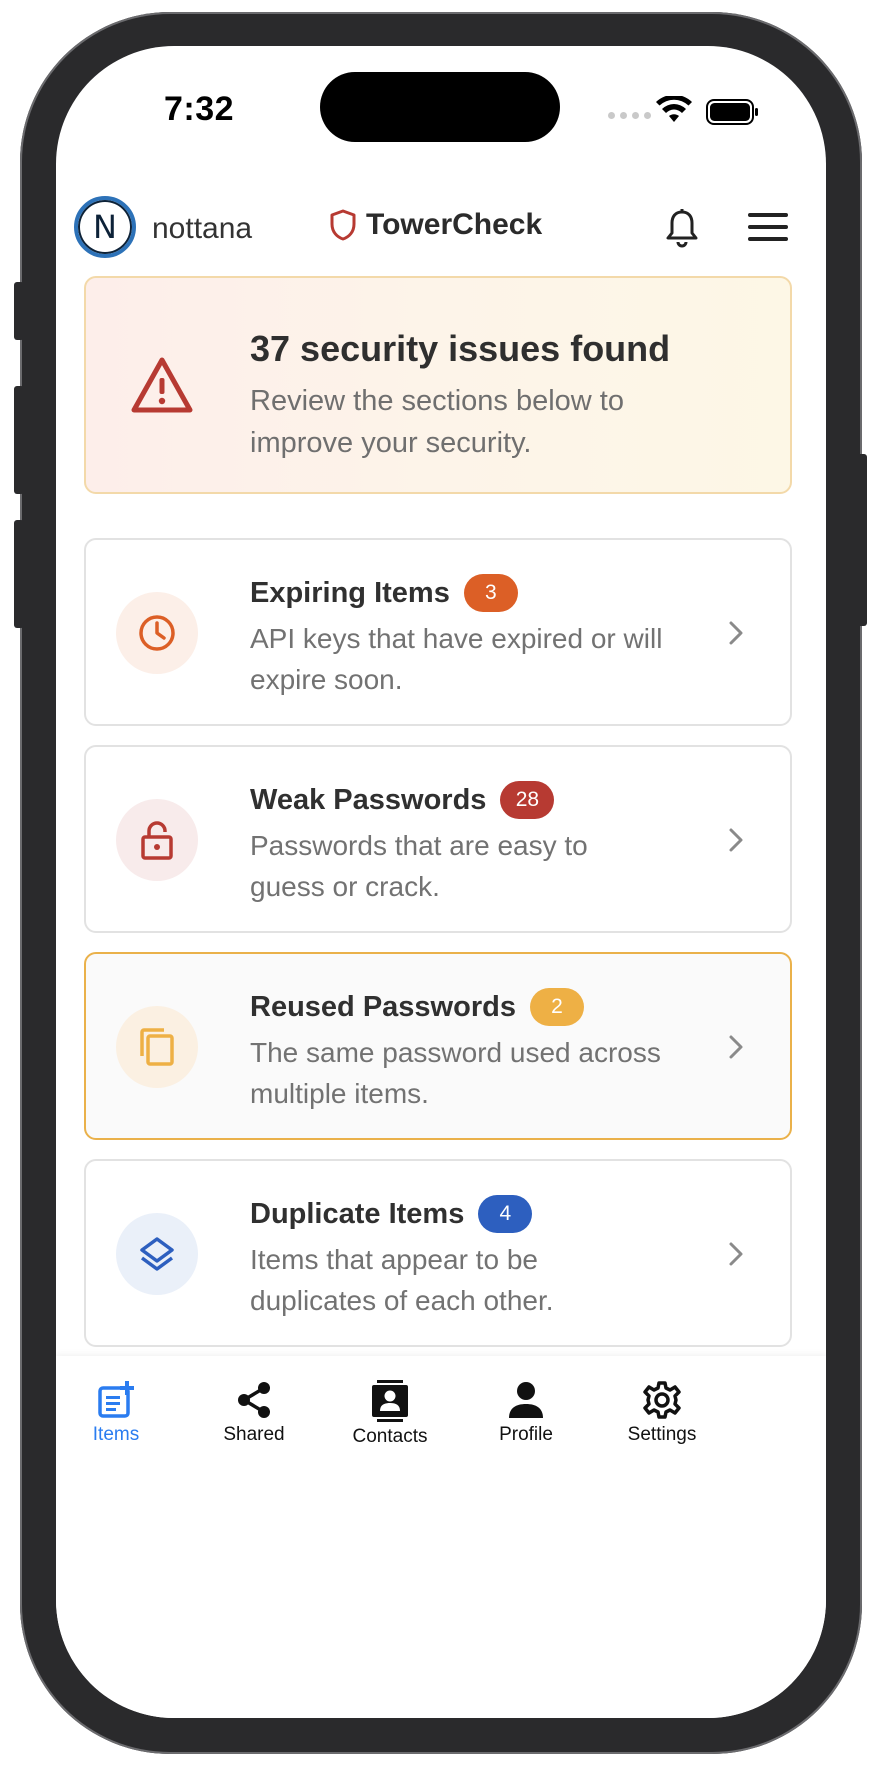 Image resolution: width=881 pixels, height=1765 pixels. I want to click on power-button, so click(862, 540).